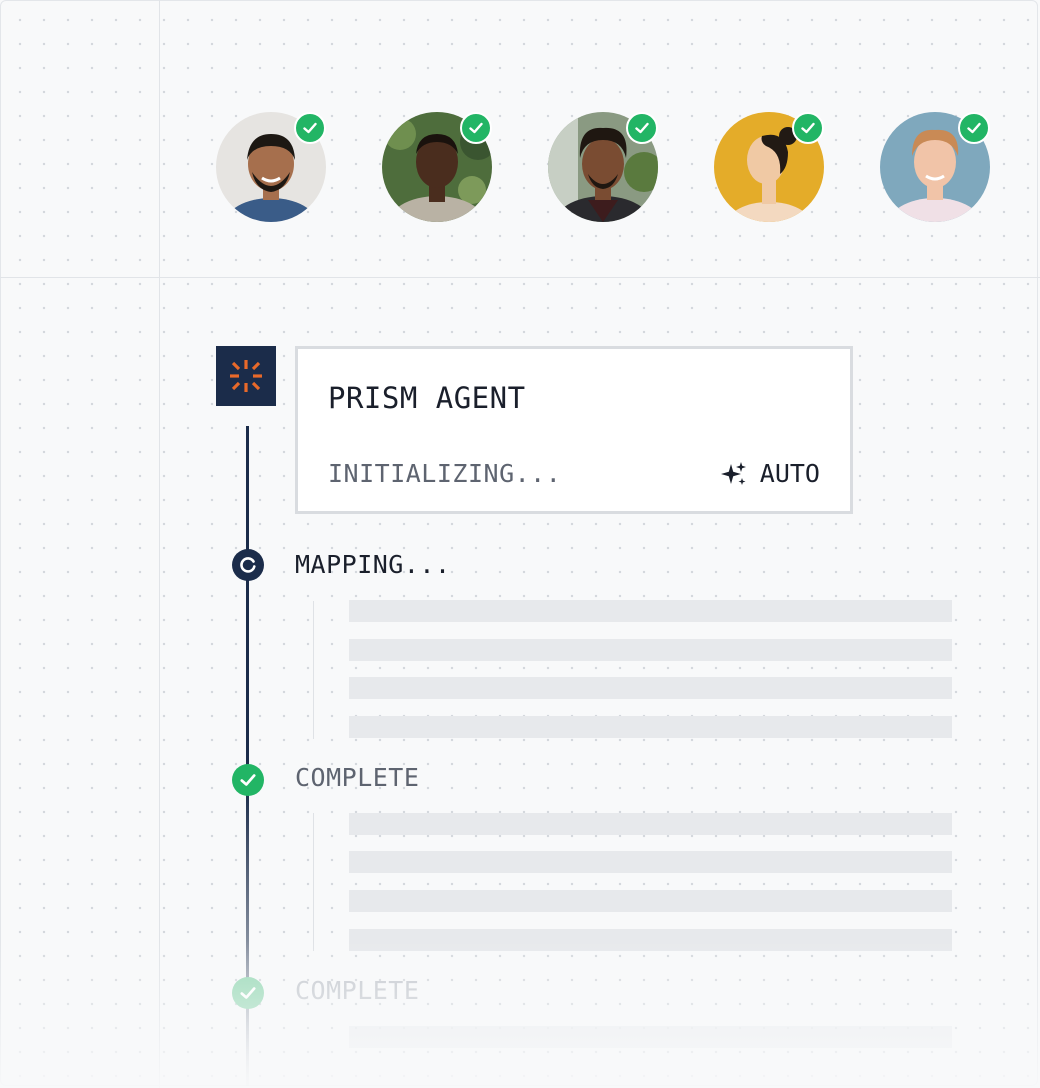 This screenshot has height=1088, width=1040. I want to click on step-status-complete-faded, so click(248, 993).